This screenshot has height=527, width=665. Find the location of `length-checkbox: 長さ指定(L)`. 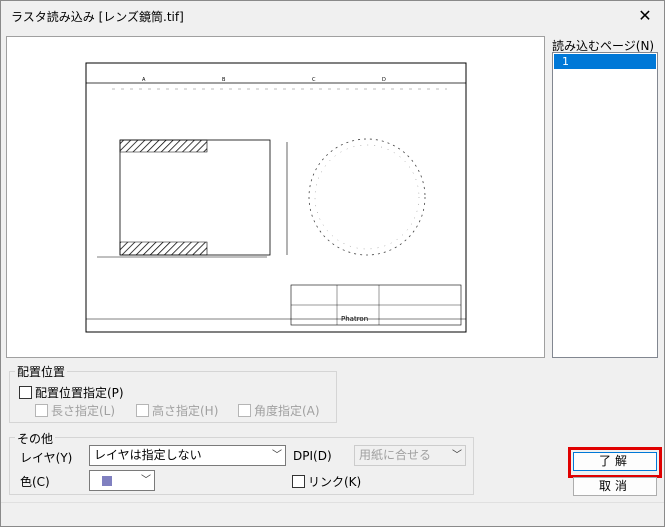

length-checkbox: 長さ指定(L) is located at coordinates (75, 410).